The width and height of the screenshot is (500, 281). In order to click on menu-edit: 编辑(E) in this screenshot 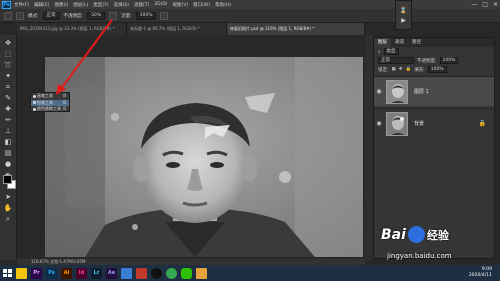, I will do `click(41, 5)`.